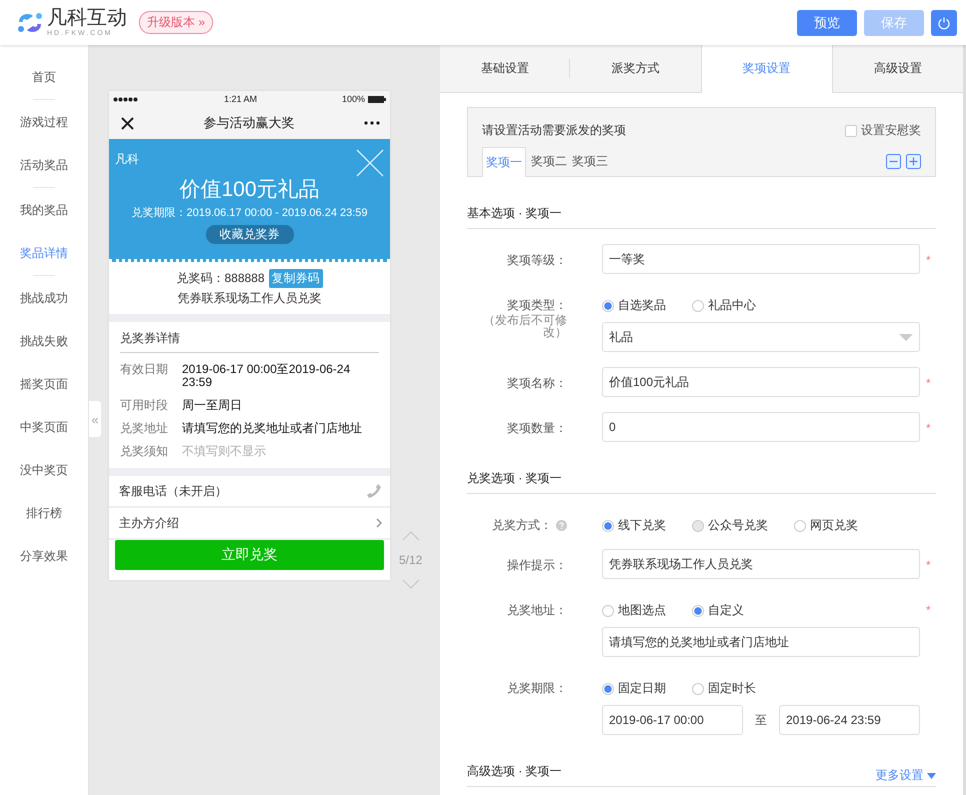 Image resolution: width=966 pixels, height=795 pixels. Describe the element at coordinates (411, 584) in the screenshot. I see `chevron-down-icon` at that location.